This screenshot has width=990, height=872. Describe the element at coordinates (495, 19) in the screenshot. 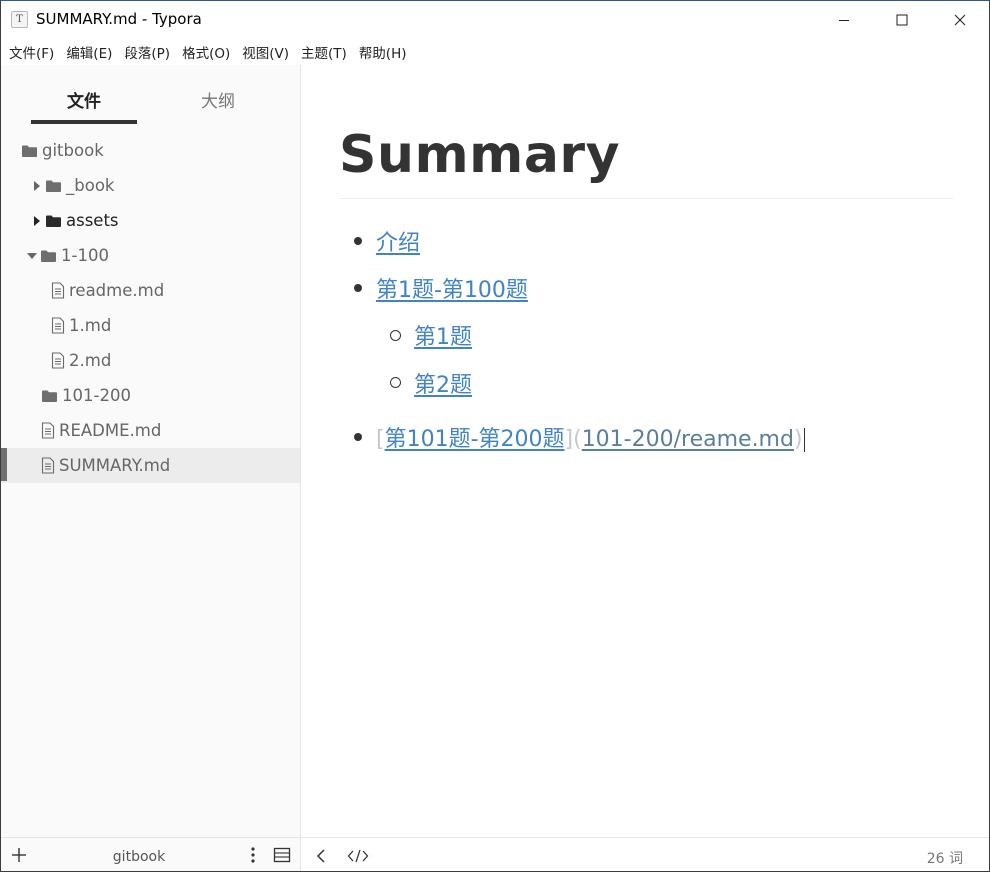

I see `title-bar: T SUMMARY.md - Typora` at that location.